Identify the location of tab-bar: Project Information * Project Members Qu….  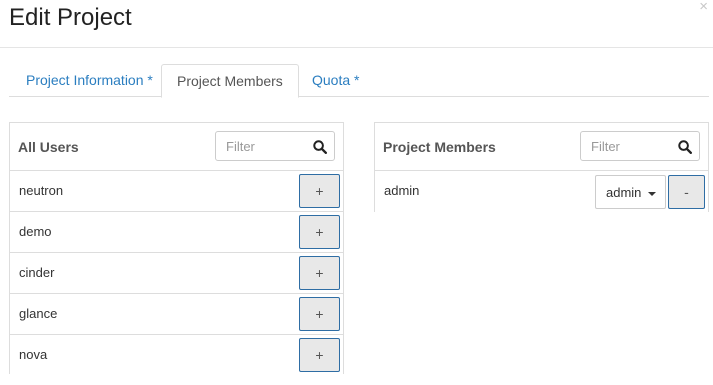
(359, 81).